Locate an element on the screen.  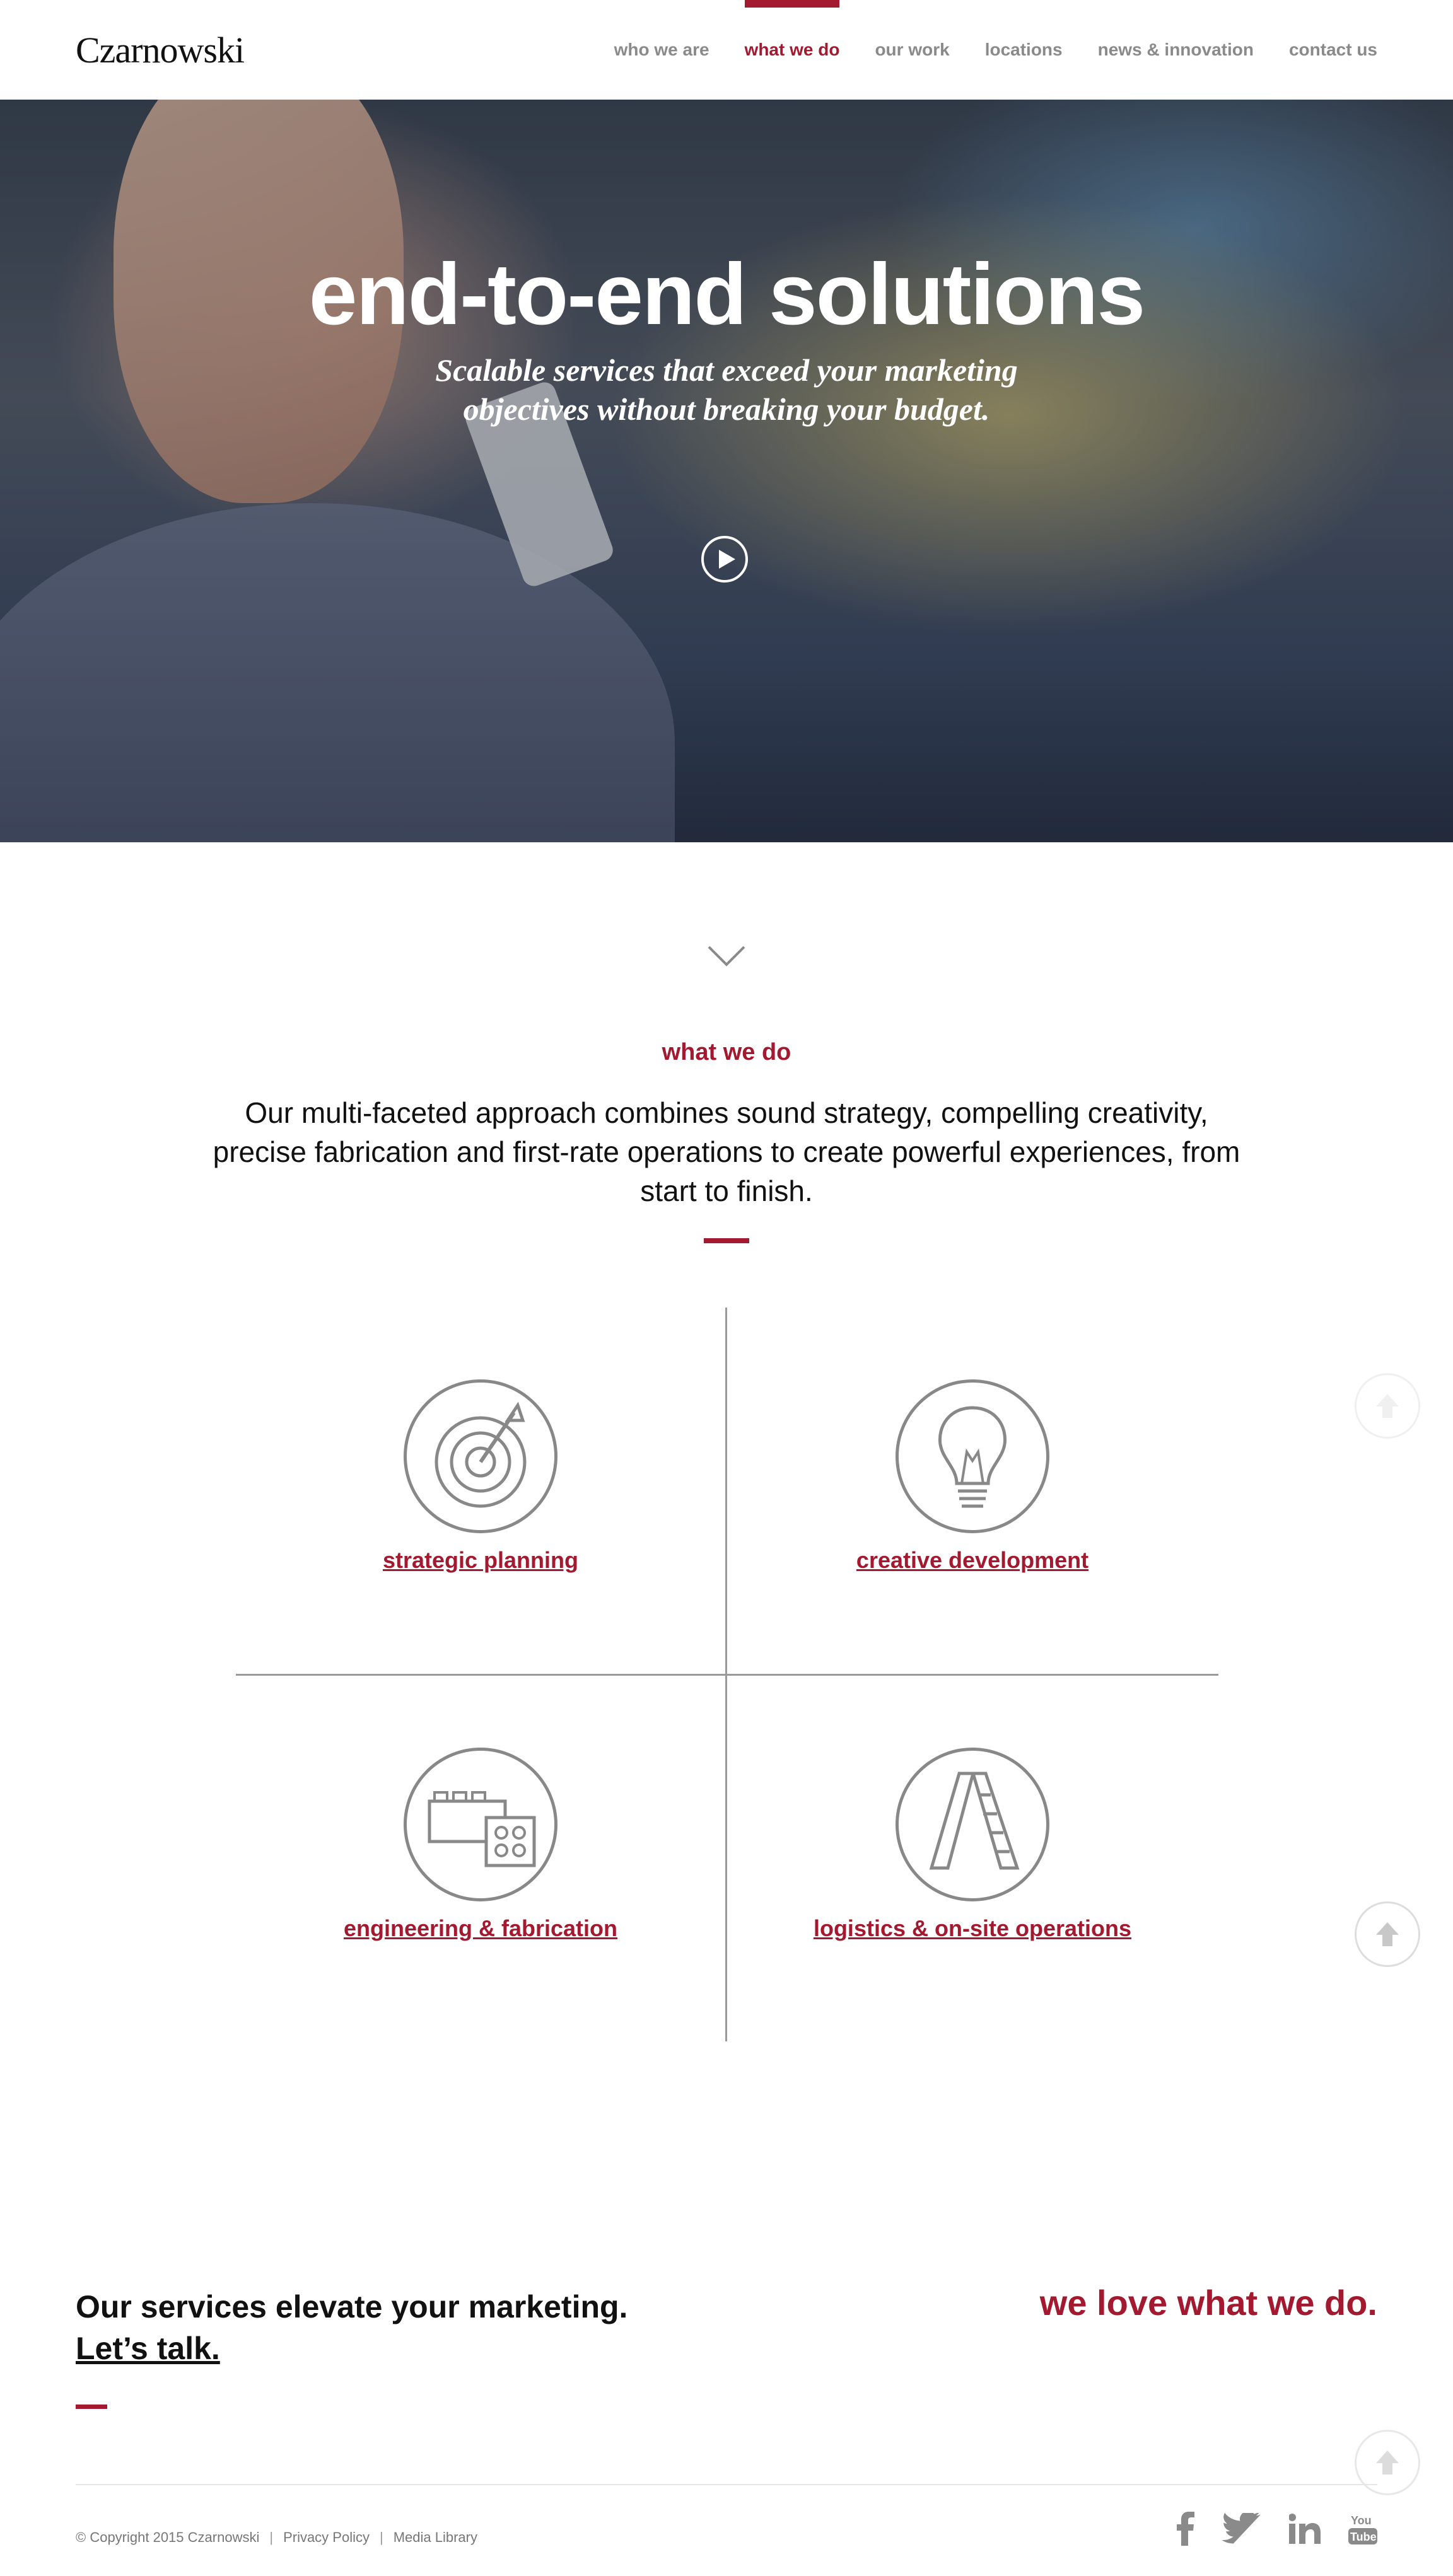
play-video-button is located at coordinates (725, 559).